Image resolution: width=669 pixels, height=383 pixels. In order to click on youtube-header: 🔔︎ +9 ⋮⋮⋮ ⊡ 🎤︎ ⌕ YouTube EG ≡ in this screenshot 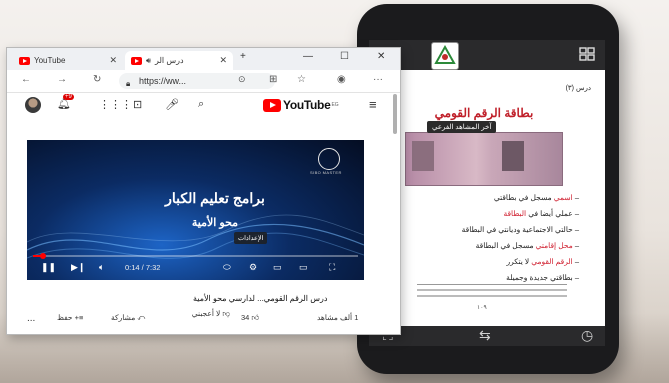, I will do `click(203, 105)`.